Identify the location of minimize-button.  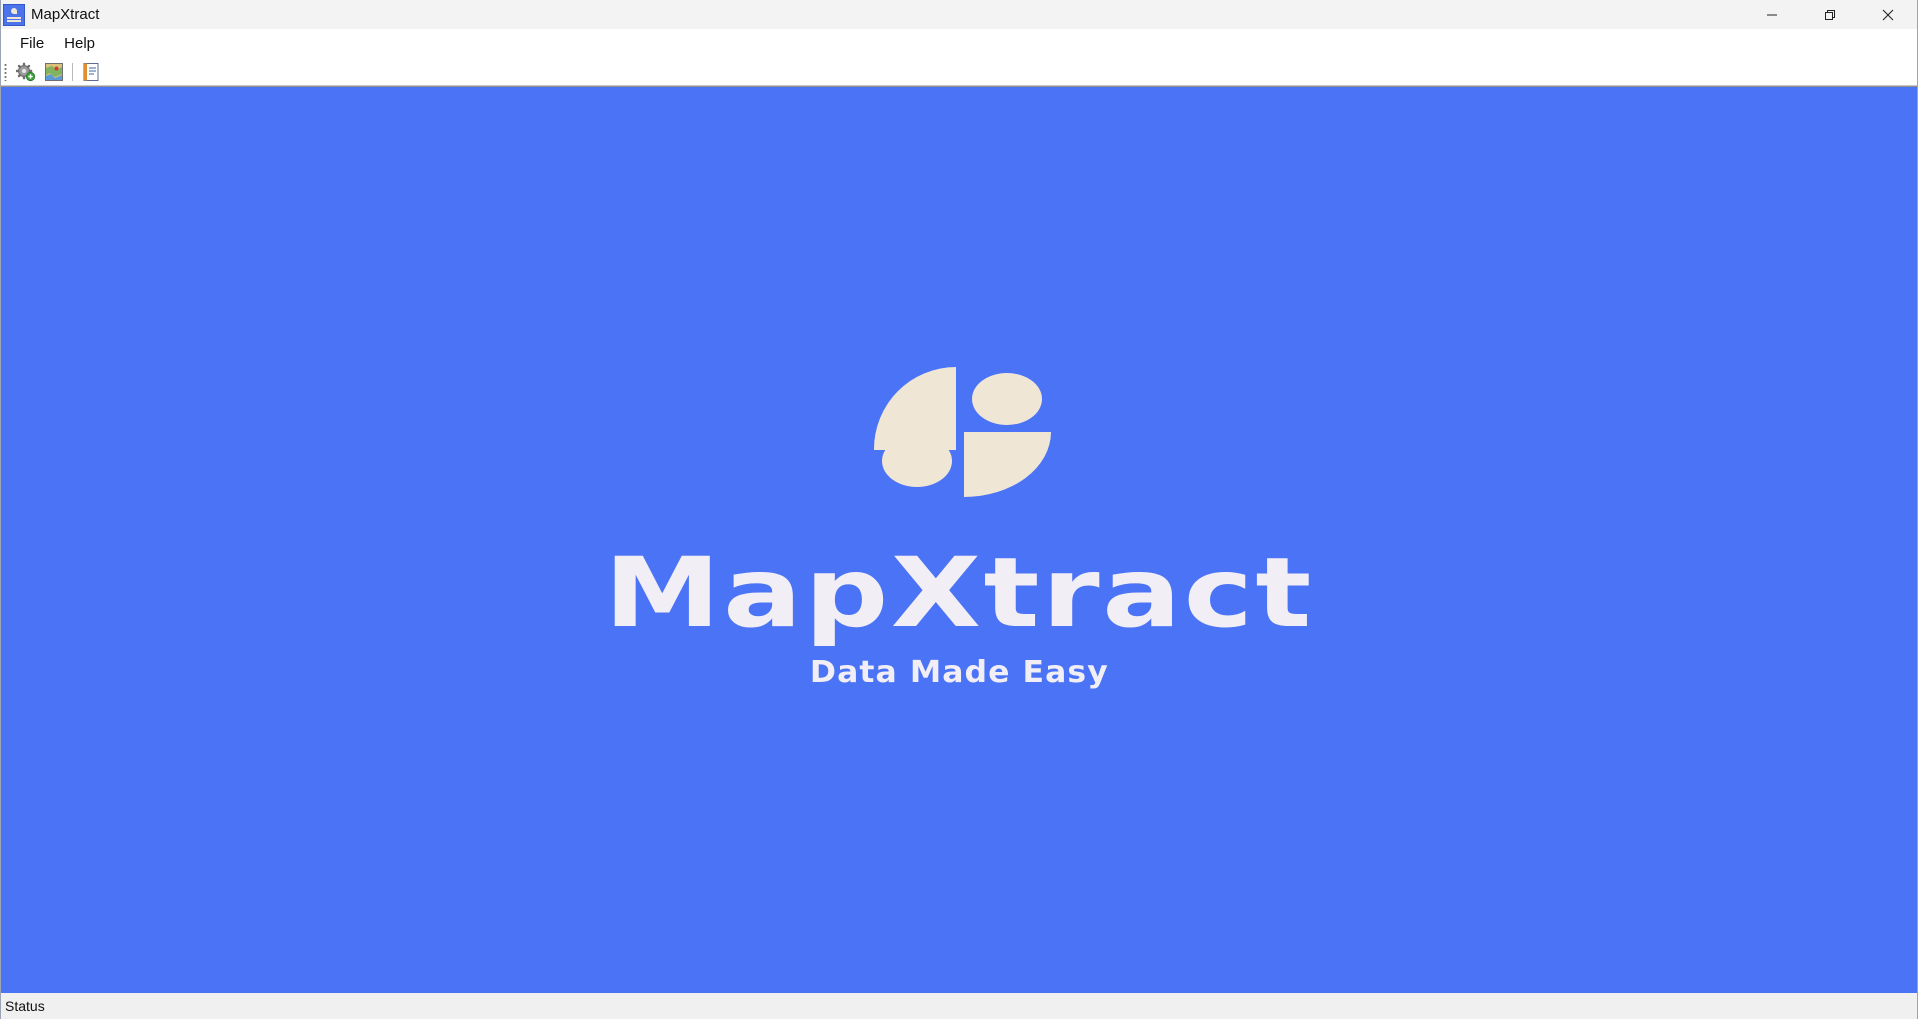
(1772, 14).